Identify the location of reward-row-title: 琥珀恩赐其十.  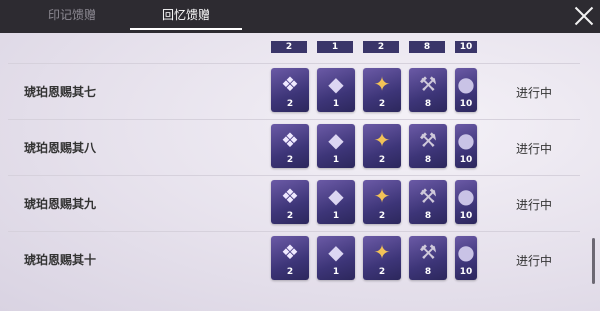
(60, 260).